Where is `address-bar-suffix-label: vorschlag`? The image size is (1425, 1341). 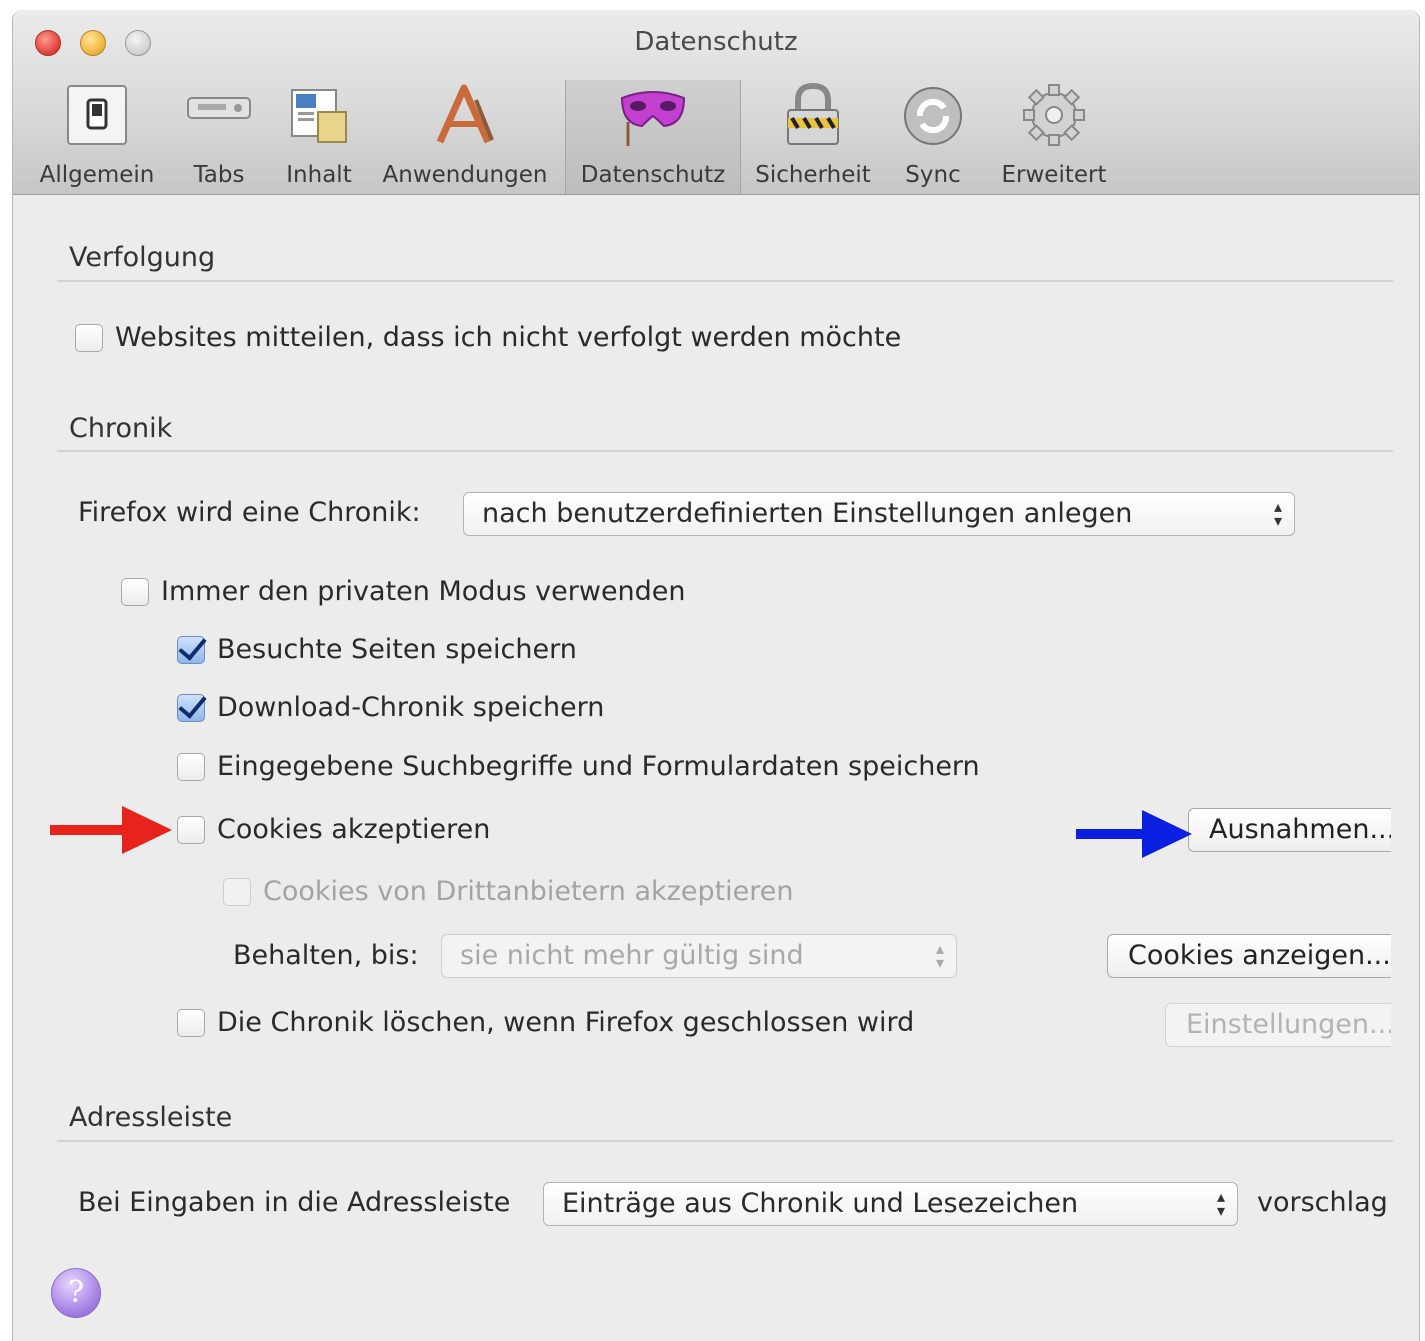
address-bar-suffix-label: vorschlag is located at coordinates (1322, 1202).